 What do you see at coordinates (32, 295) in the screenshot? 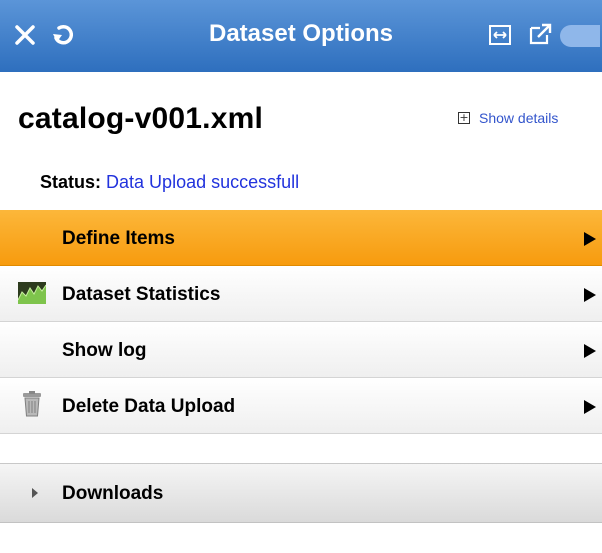
I see `chart-icon` at bounding box center [32, 295].